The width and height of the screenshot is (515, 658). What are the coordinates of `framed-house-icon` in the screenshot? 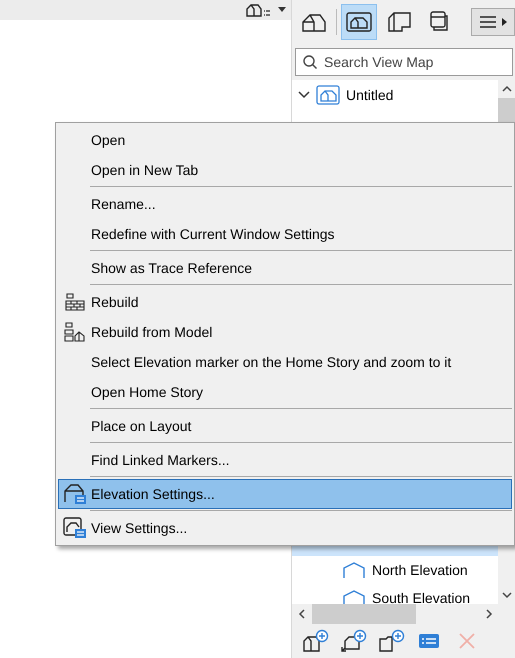 It's located at (359, 22).